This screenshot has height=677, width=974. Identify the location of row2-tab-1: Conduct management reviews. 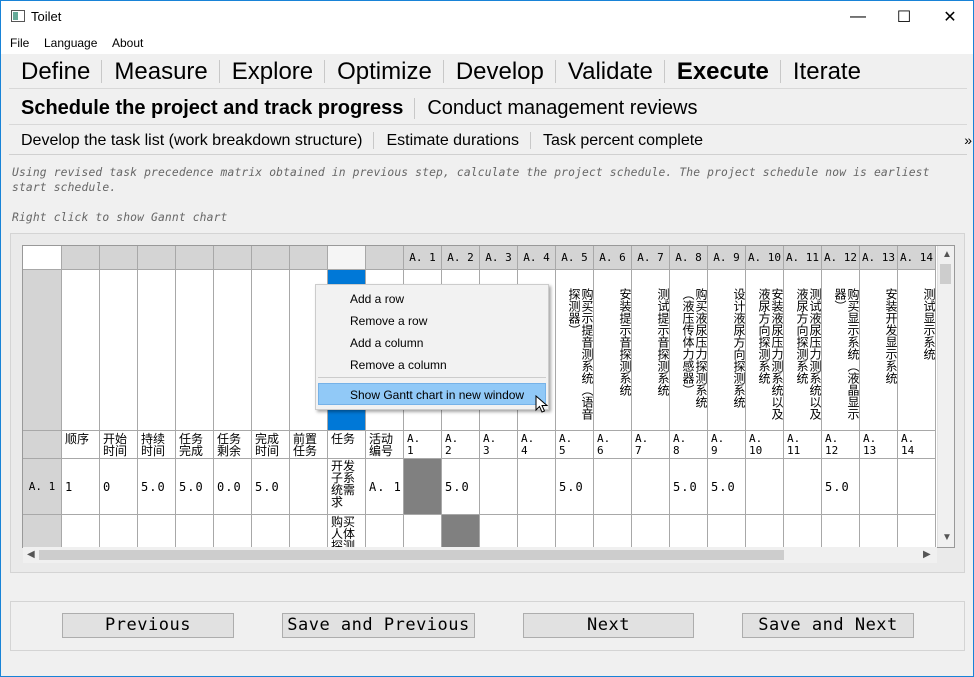
(562, 108).